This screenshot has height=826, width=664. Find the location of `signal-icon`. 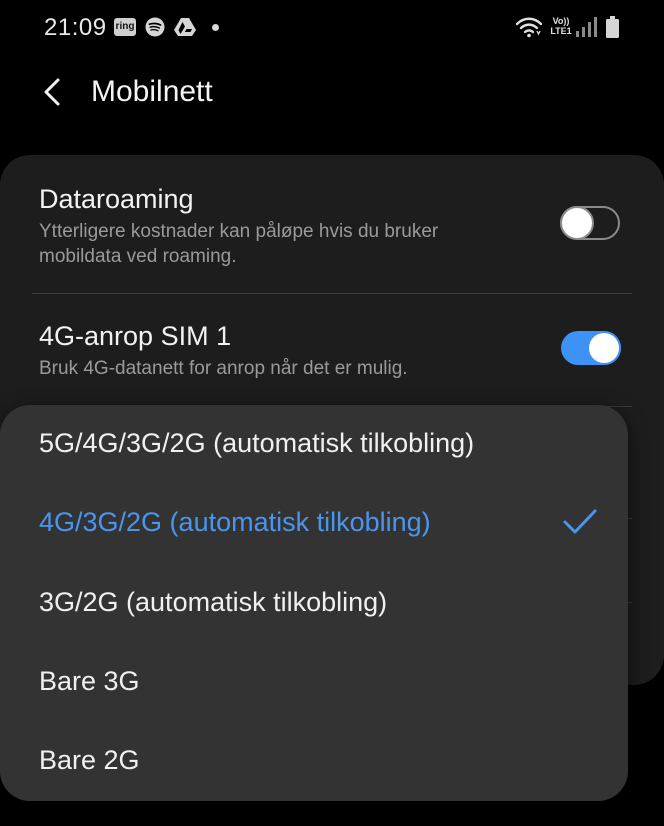

signal-icon is located at coordinates (586, 27).